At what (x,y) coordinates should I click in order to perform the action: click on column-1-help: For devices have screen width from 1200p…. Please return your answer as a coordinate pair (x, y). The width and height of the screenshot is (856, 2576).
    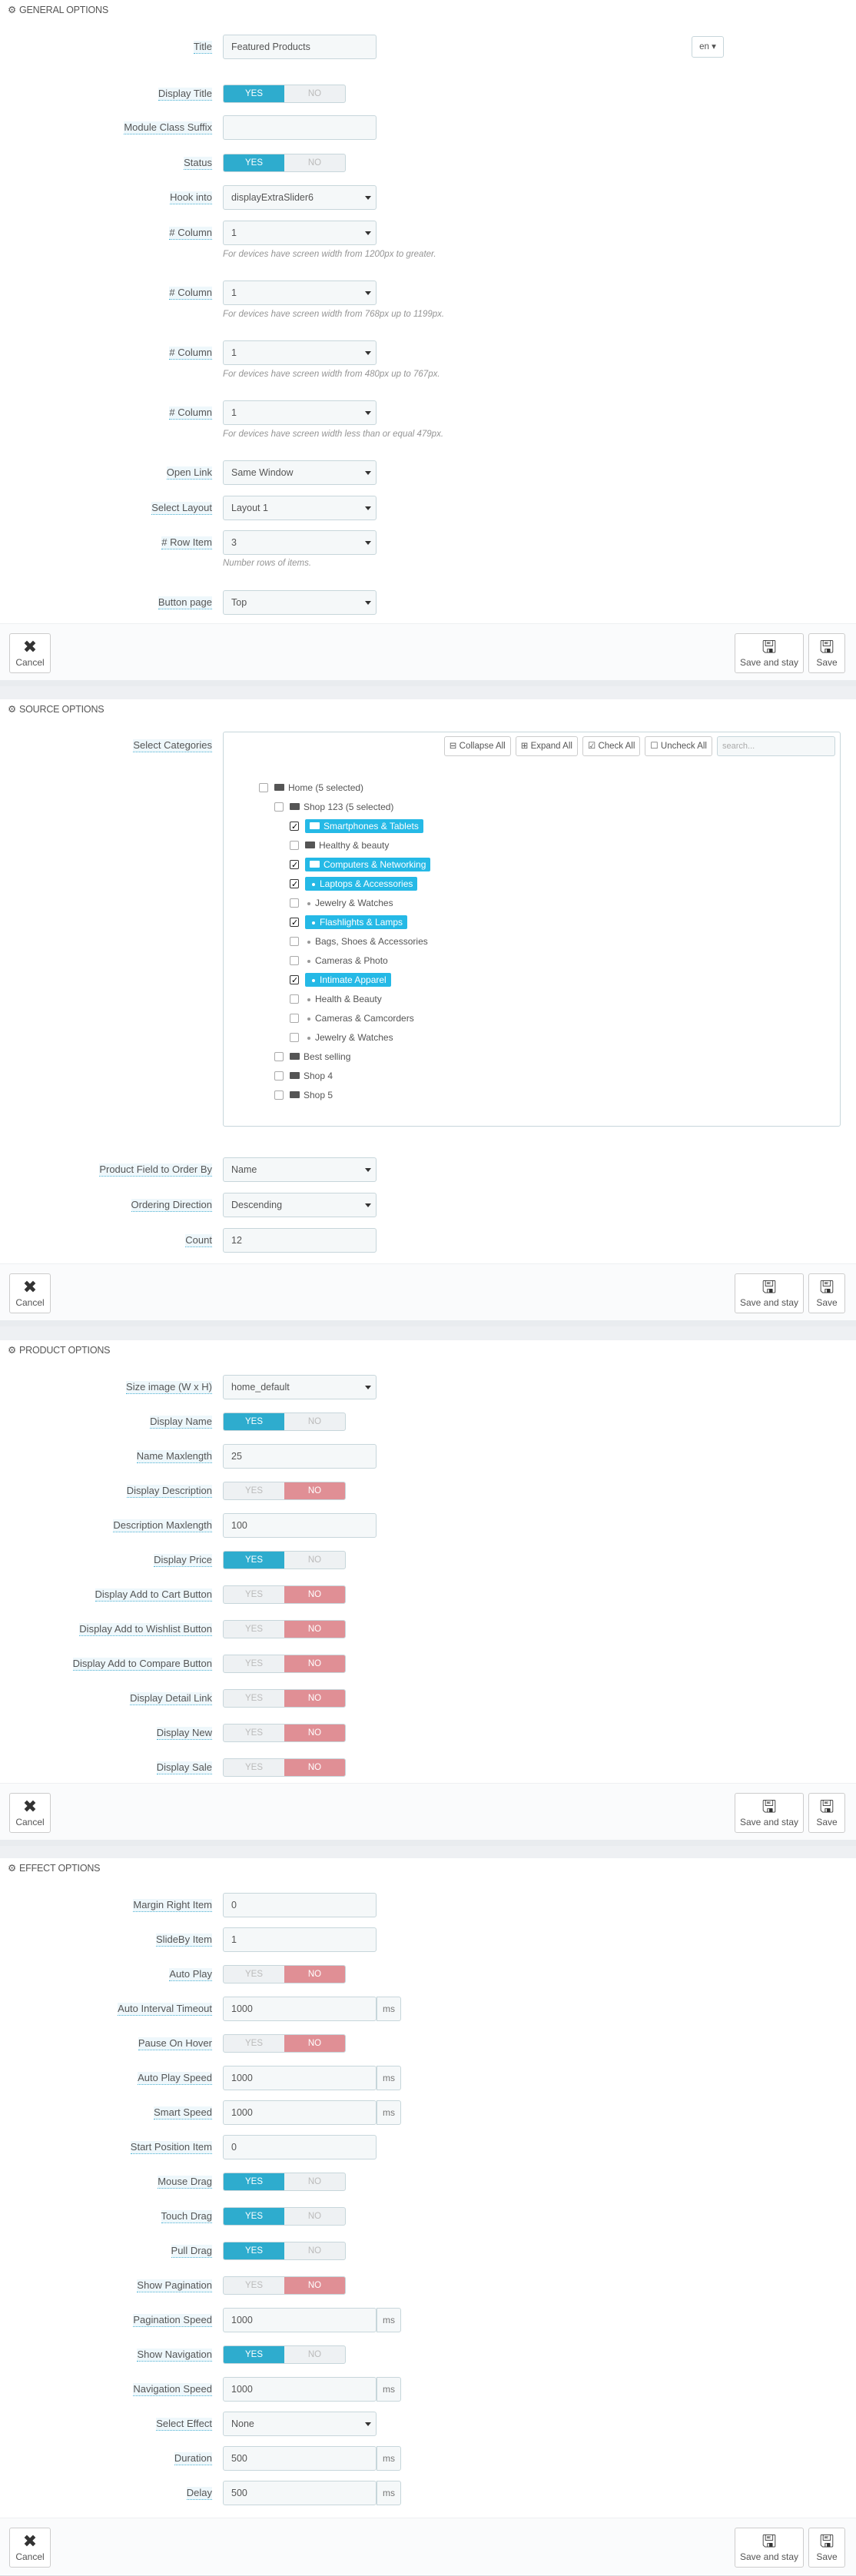
    Looking at the image, I should click on (329, 255).